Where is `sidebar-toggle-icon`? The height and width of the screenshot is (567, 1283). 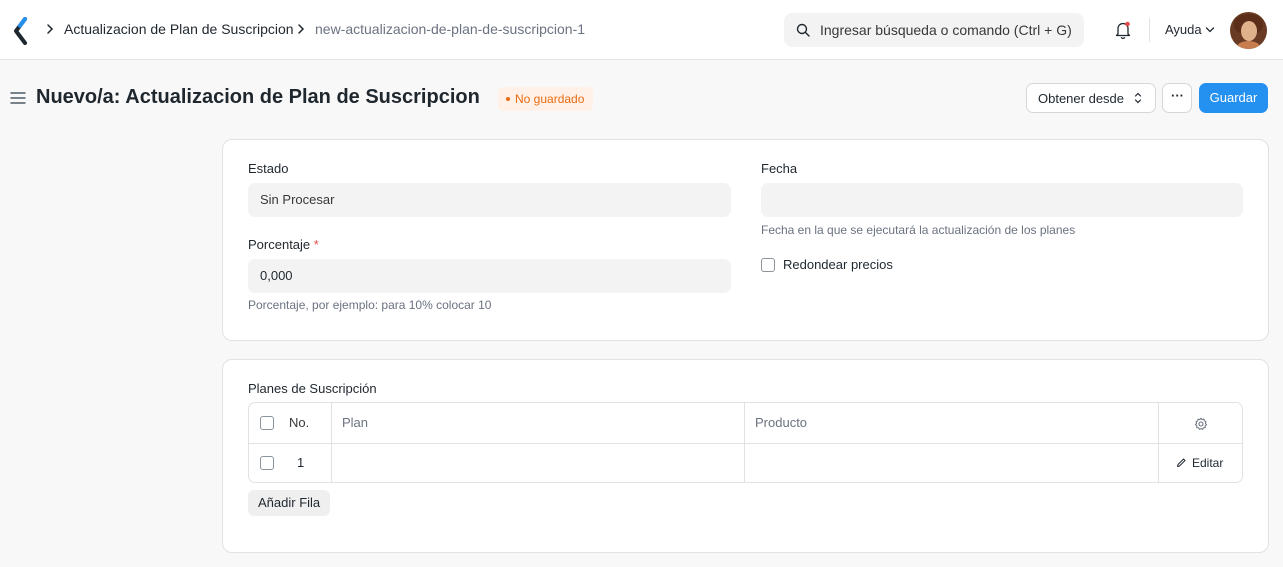 sidebar-toggle-icon is located at coordinates (18, 98).